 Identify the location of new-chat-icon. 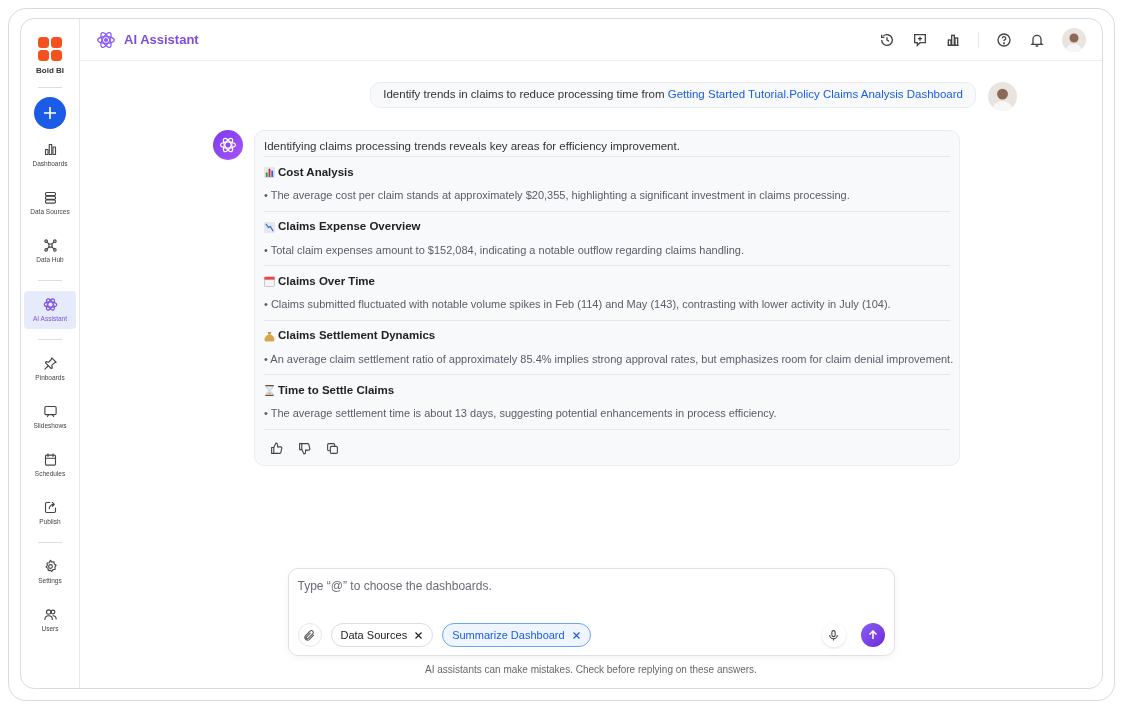
(920, 39).